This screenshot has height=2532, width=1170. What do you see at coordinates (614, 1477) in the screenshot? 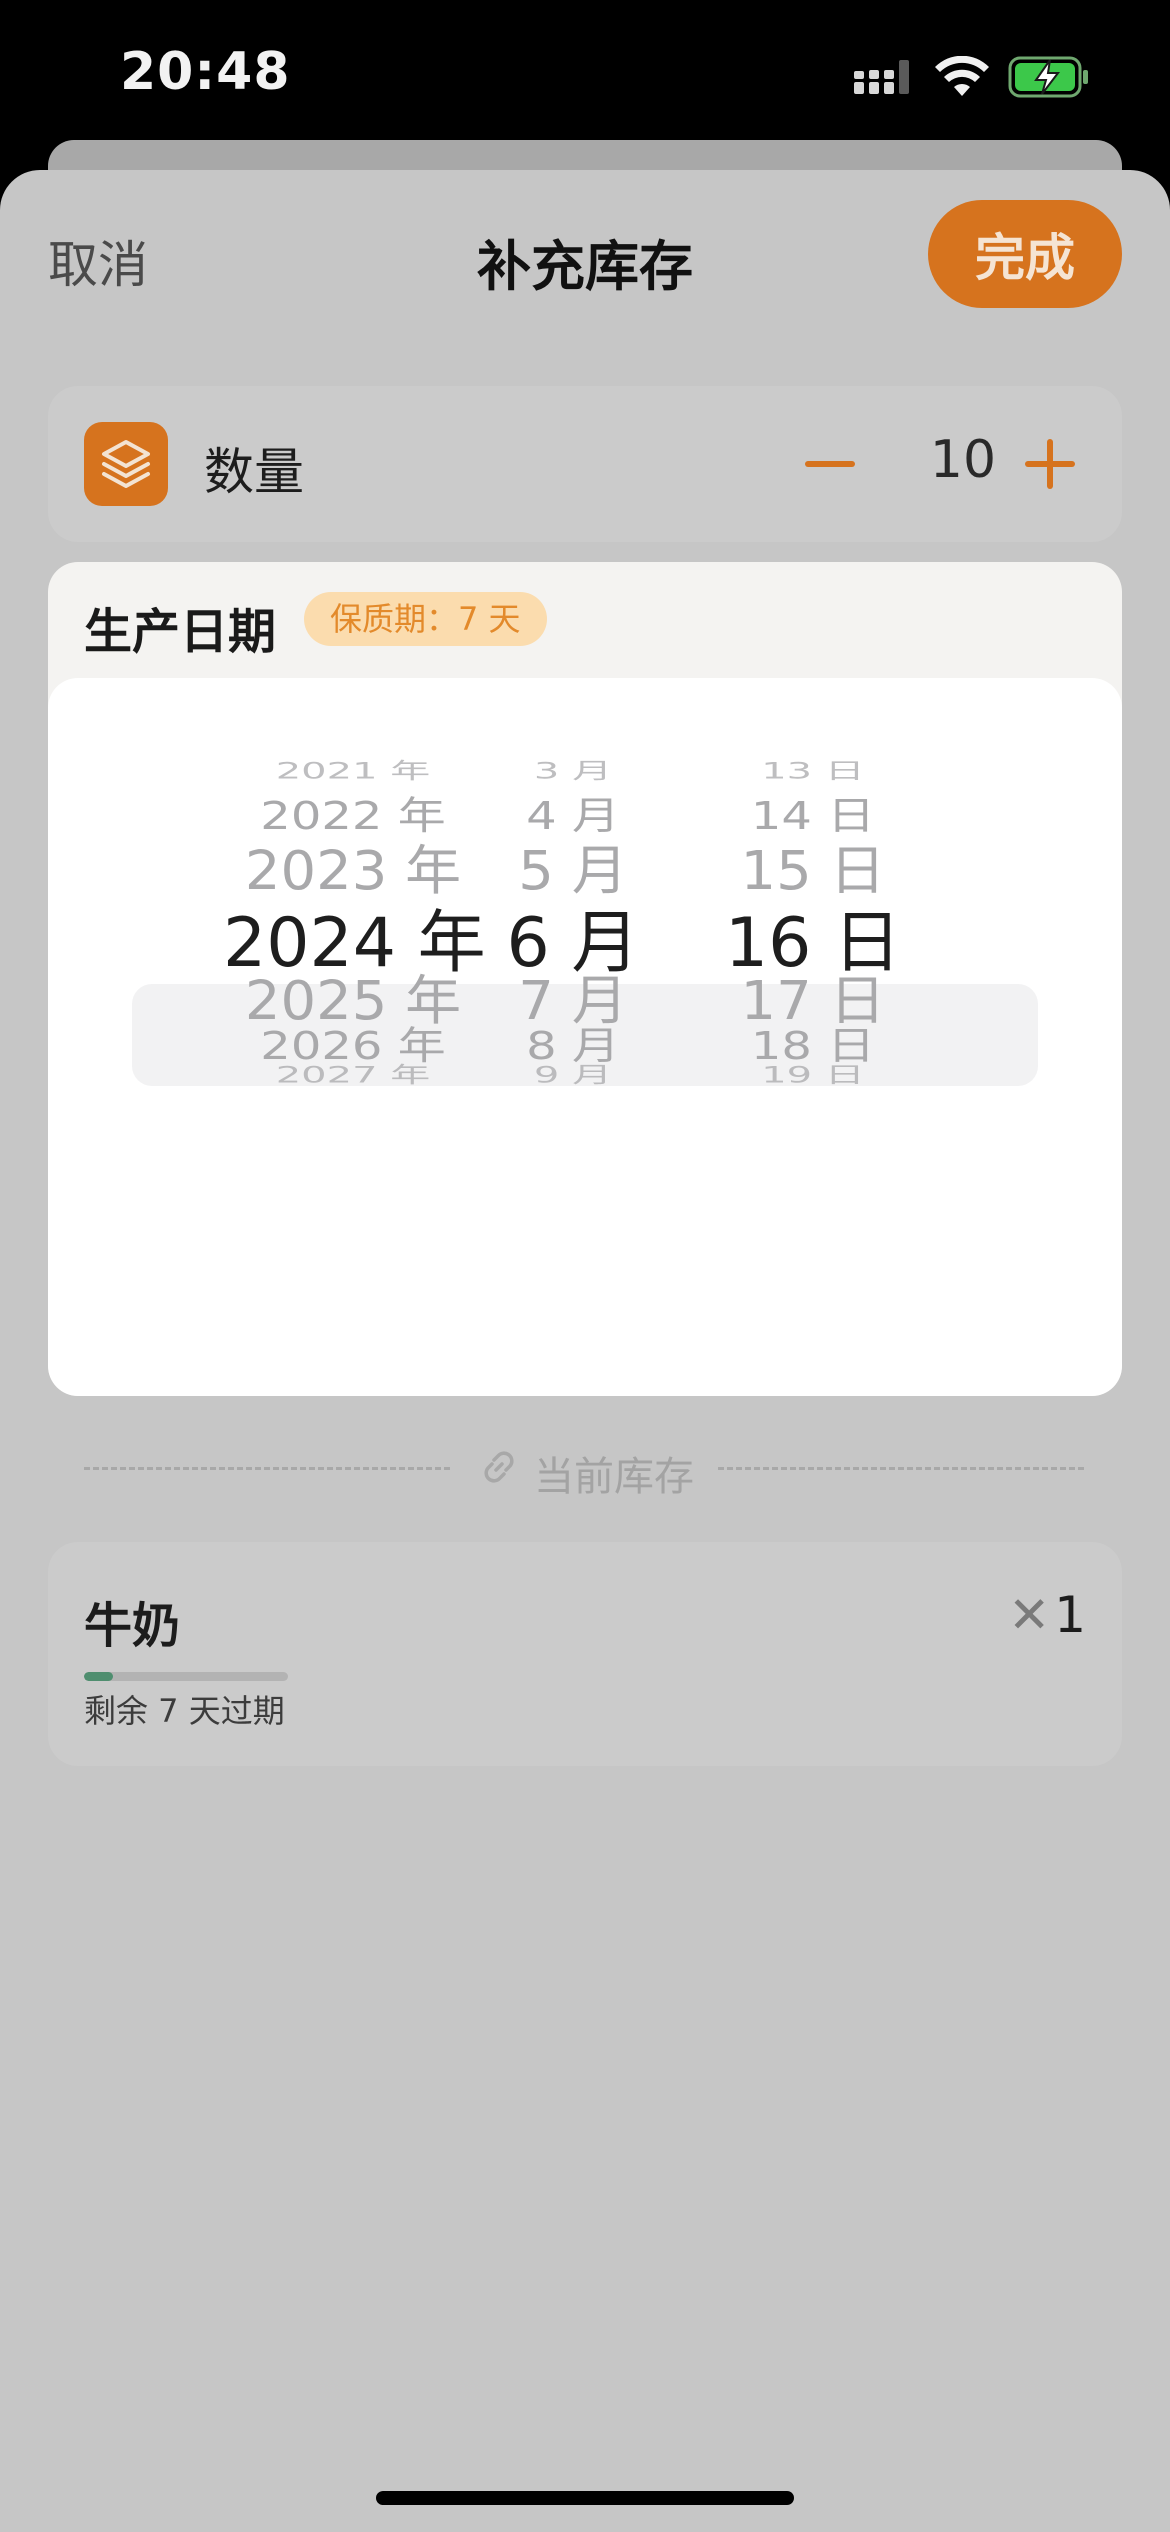
I see `current-stock-label: 当前库存` at bounding box center [614, 1477].